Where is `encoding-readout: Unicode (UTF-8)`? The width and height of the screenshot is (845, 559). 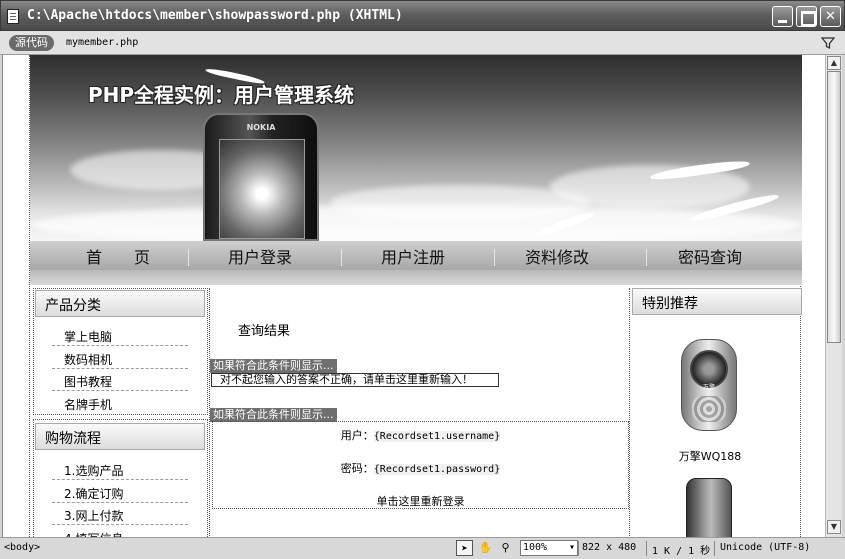
encoding-readout: Unicode (UTF-8) is located at coordinates (765, 547).